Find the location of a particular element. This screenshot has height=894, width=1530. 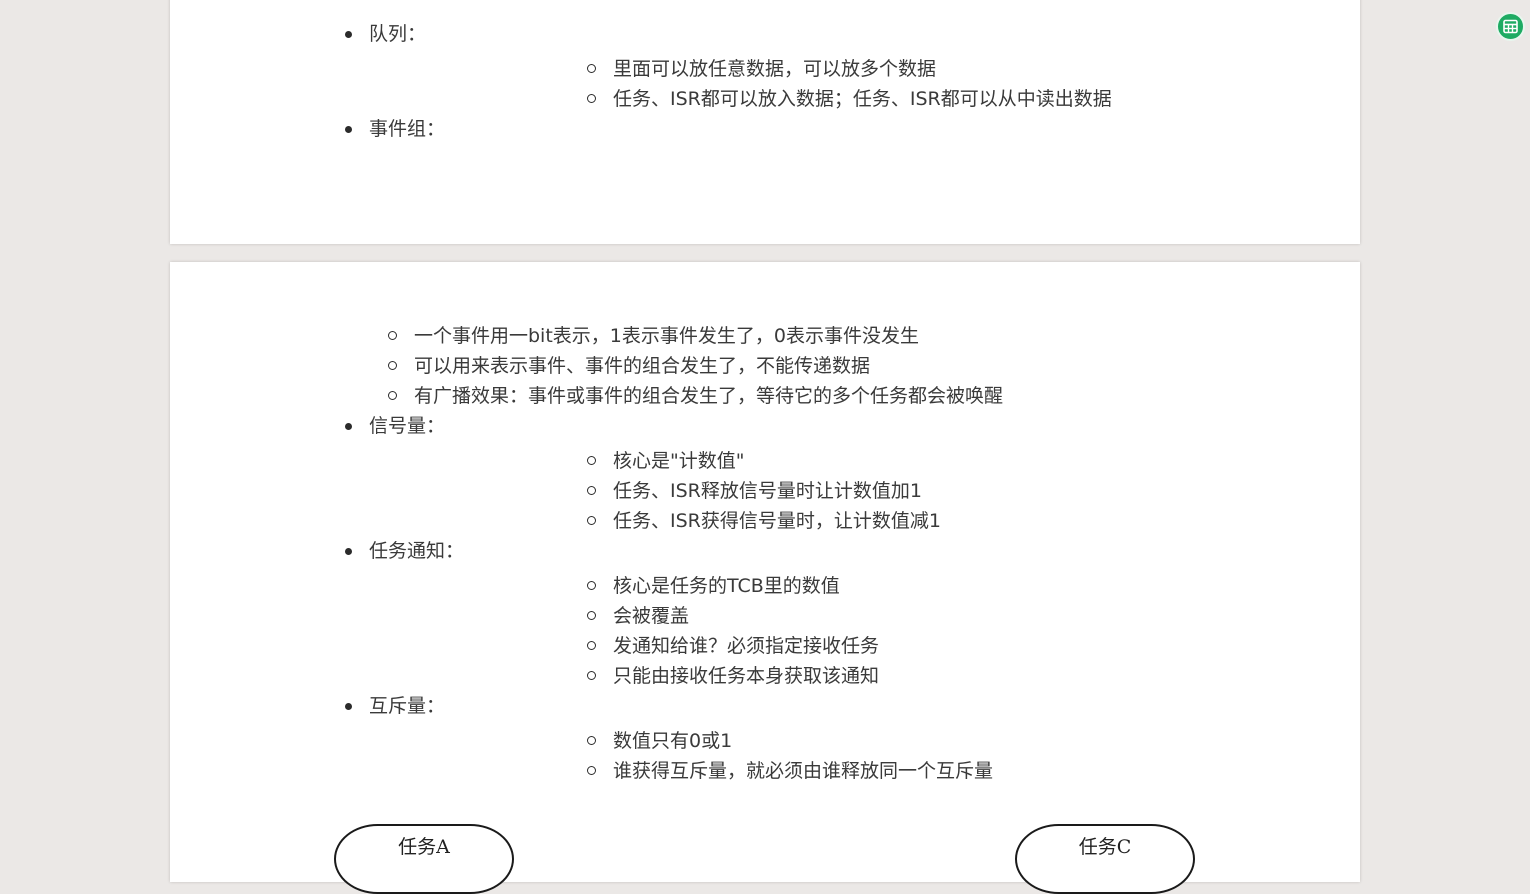

sub-list-item: 任务、ISR释放信号量时让计数值加1 is located at coordinates (864, 491).